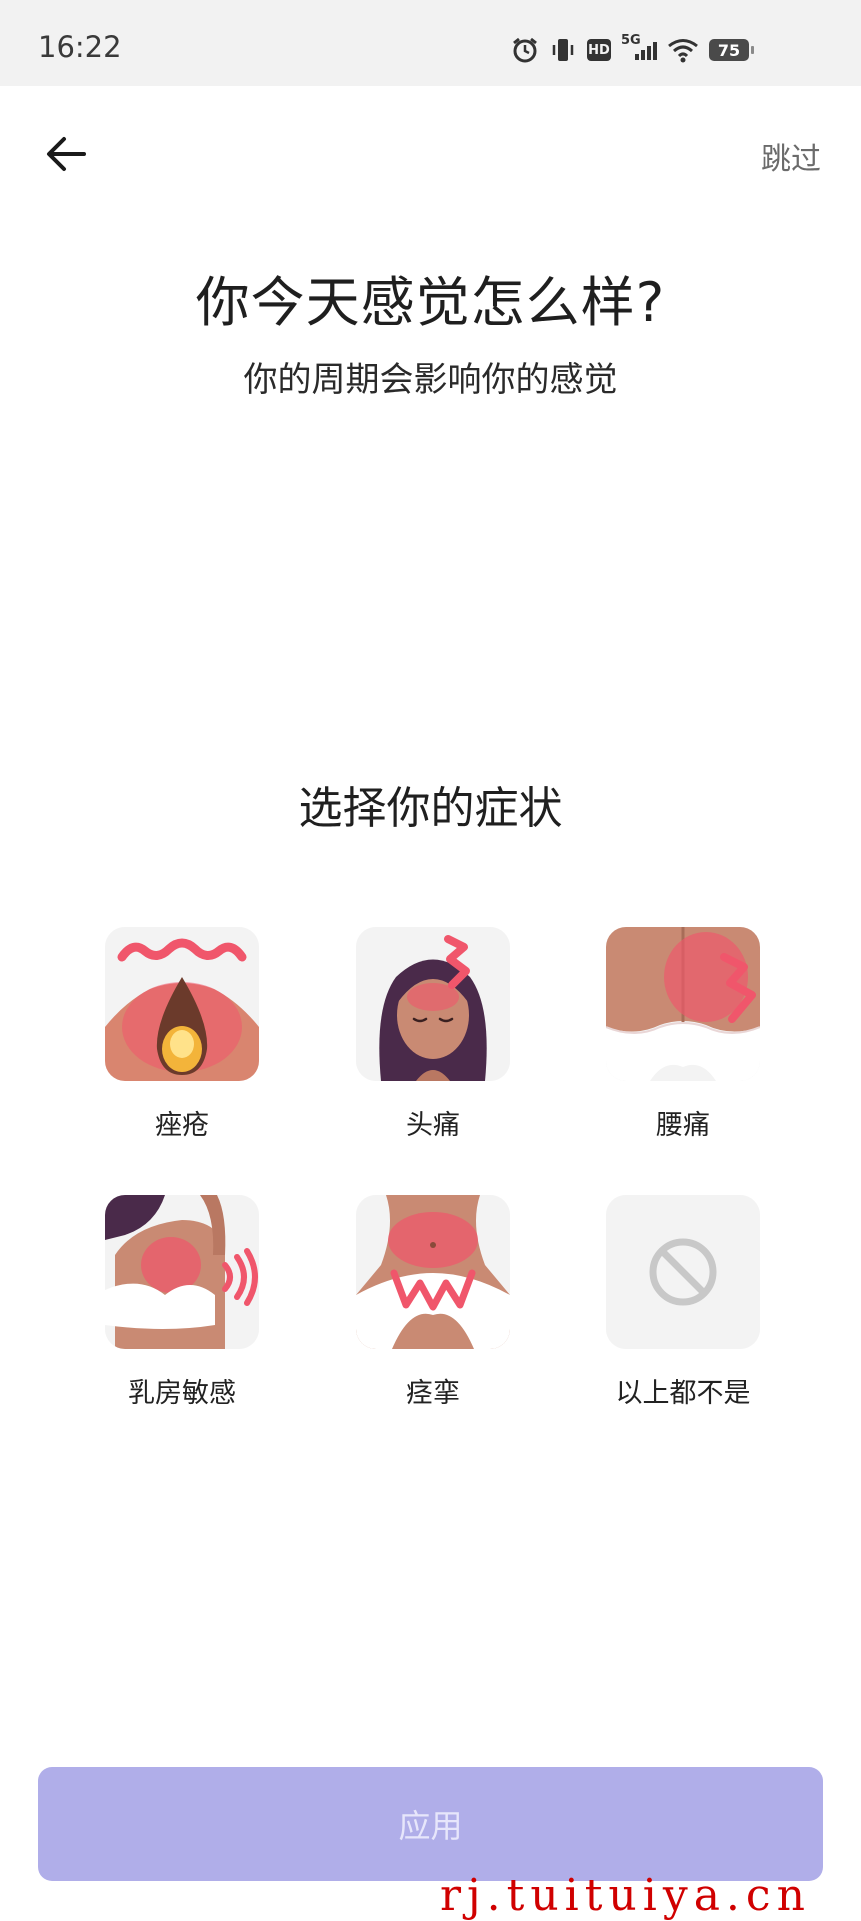  What do you see at coordinates (683, 50) in the screenshot?
I see `wifi-icon` at bounding box center [683, 50].